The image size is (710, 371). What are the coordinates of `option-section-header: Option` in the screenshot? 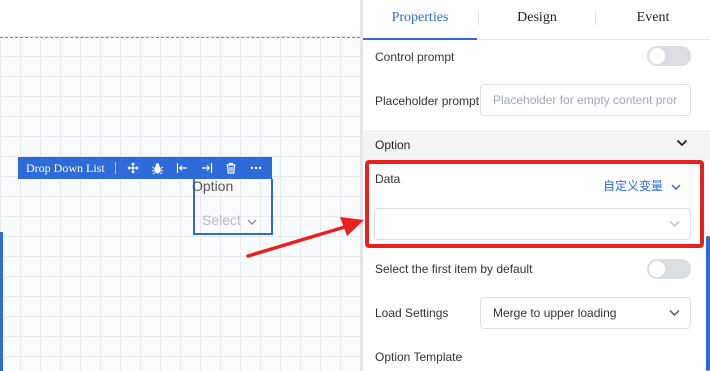 It's located at (536, 145).